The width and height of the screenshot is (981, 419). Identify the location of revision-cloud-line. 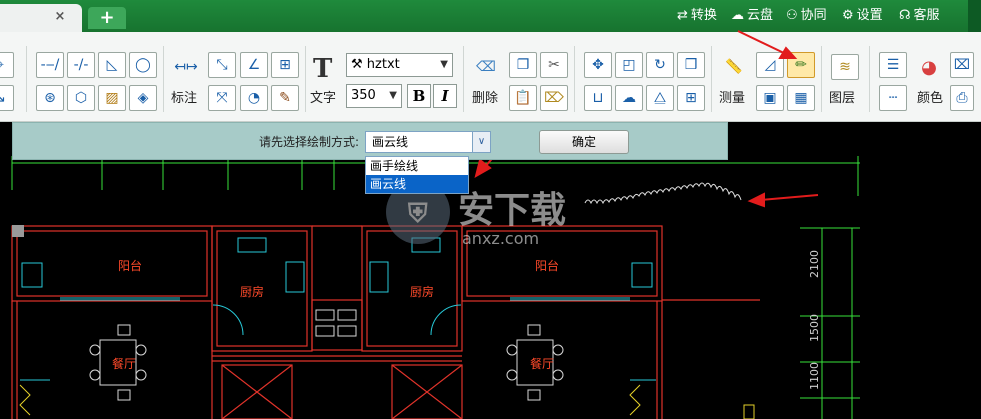
(663, 193).